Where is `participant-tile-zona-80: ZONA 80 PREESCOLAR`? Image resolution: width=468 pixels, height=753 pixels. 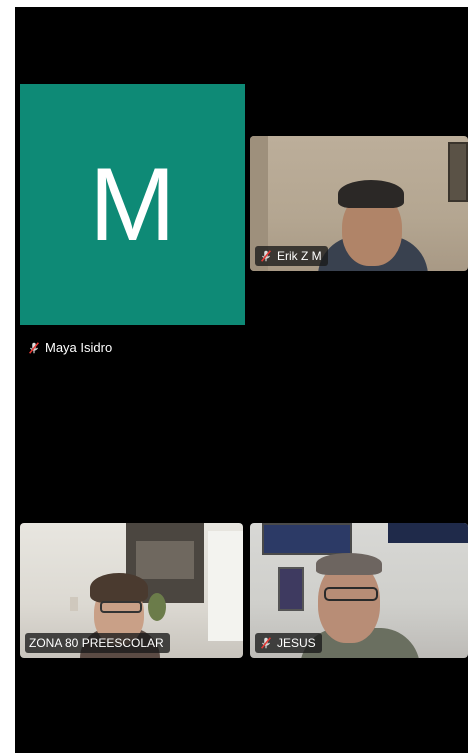
participant-tile-zona-80: ZONA 80 PREESCOLAR is located at coordinates (131, 590).